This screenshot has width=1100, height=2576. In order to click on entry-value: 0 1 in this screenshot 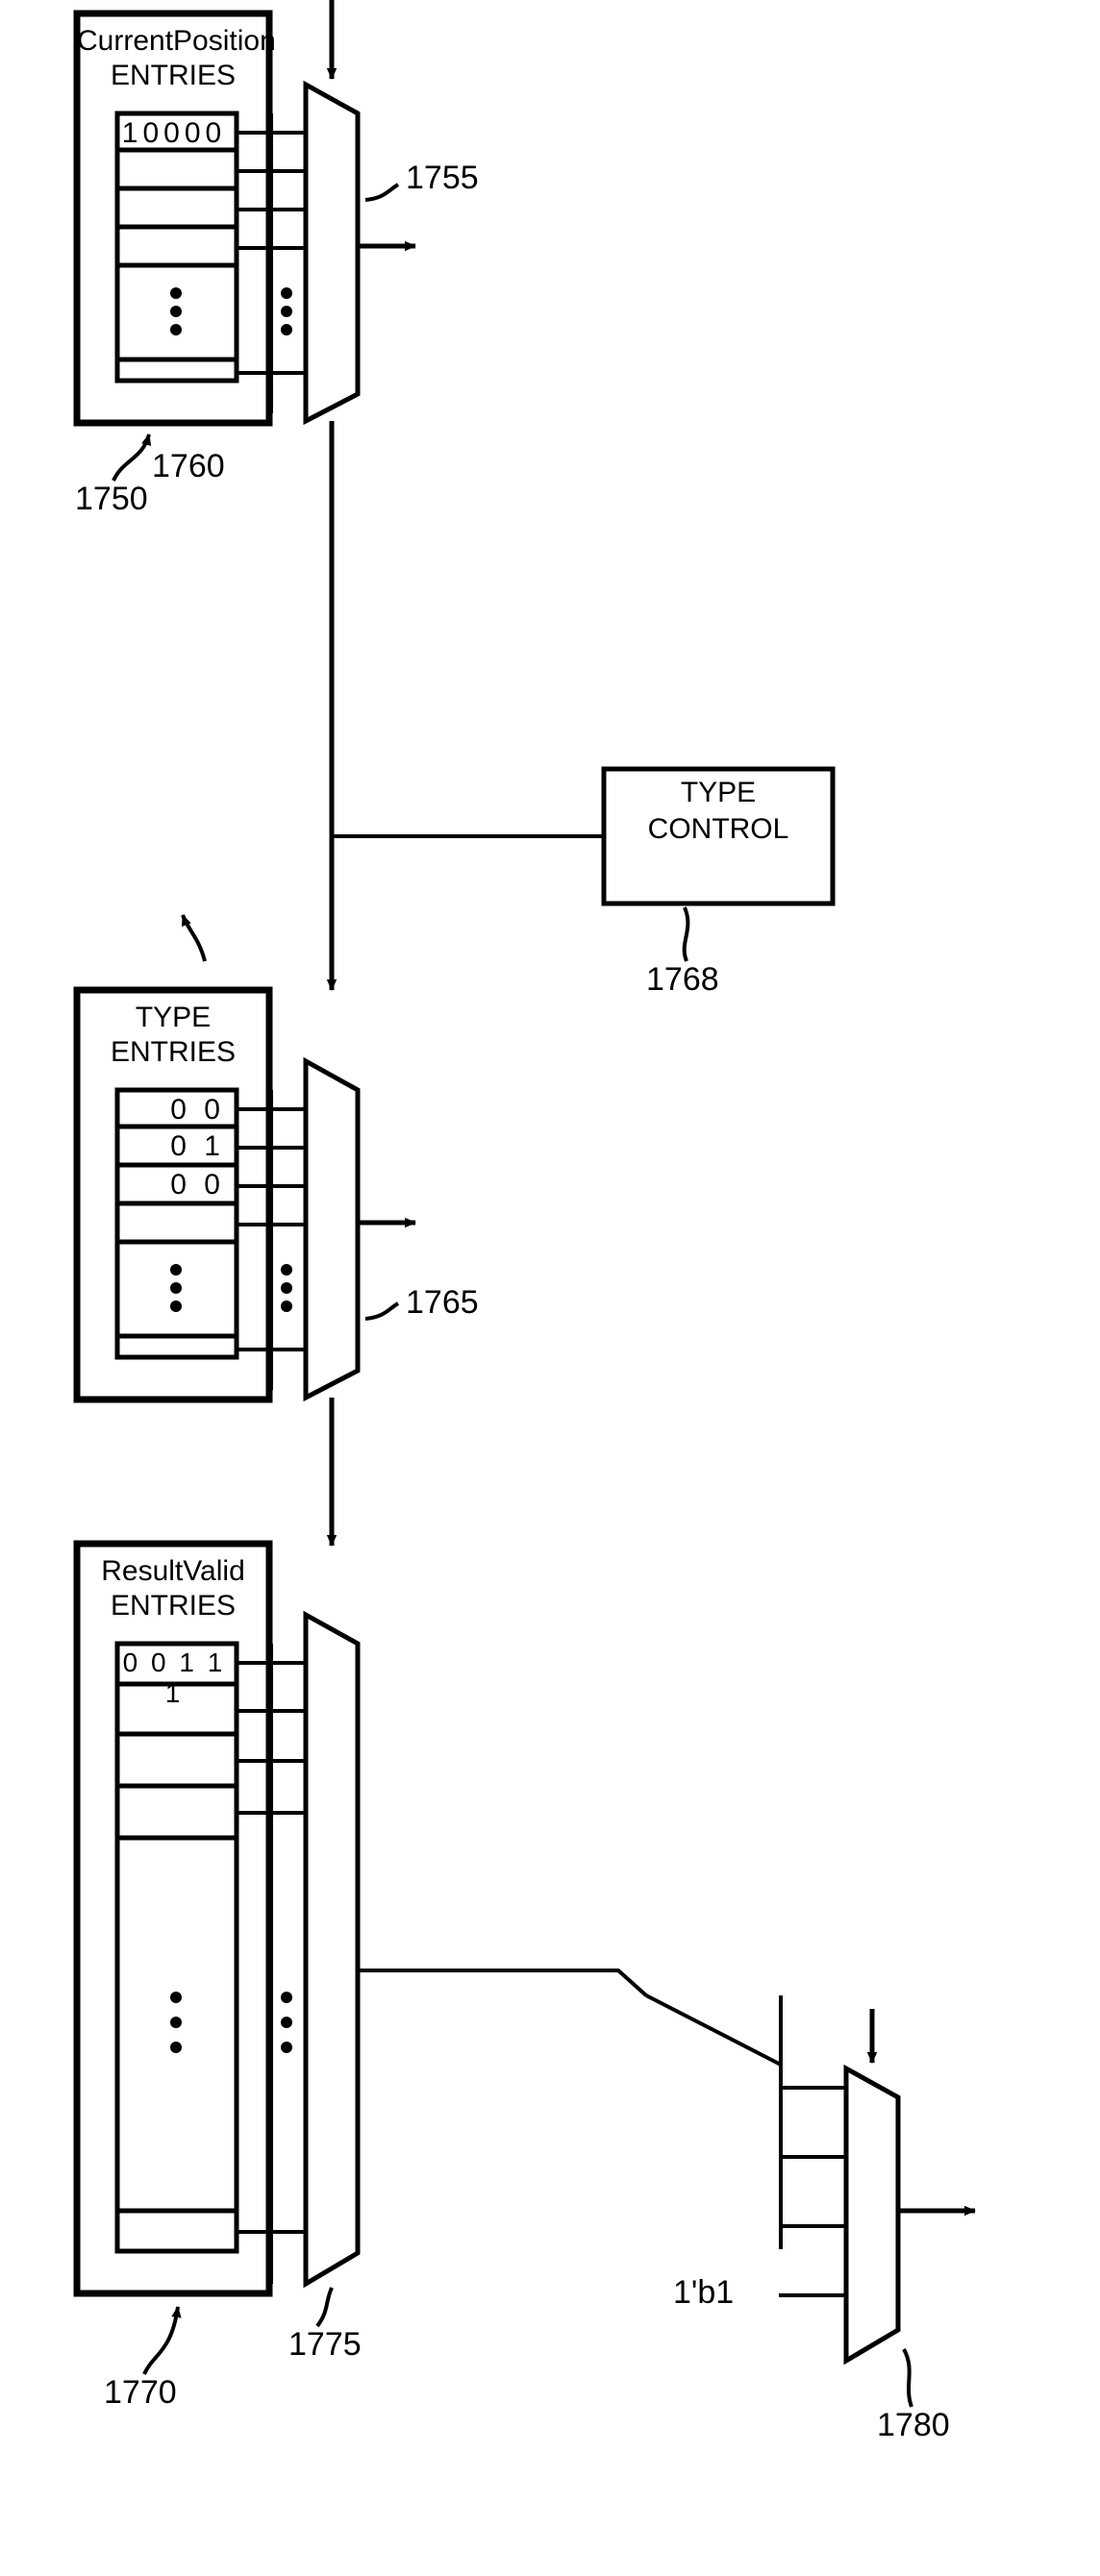, I will do `click(197, 1146)`.